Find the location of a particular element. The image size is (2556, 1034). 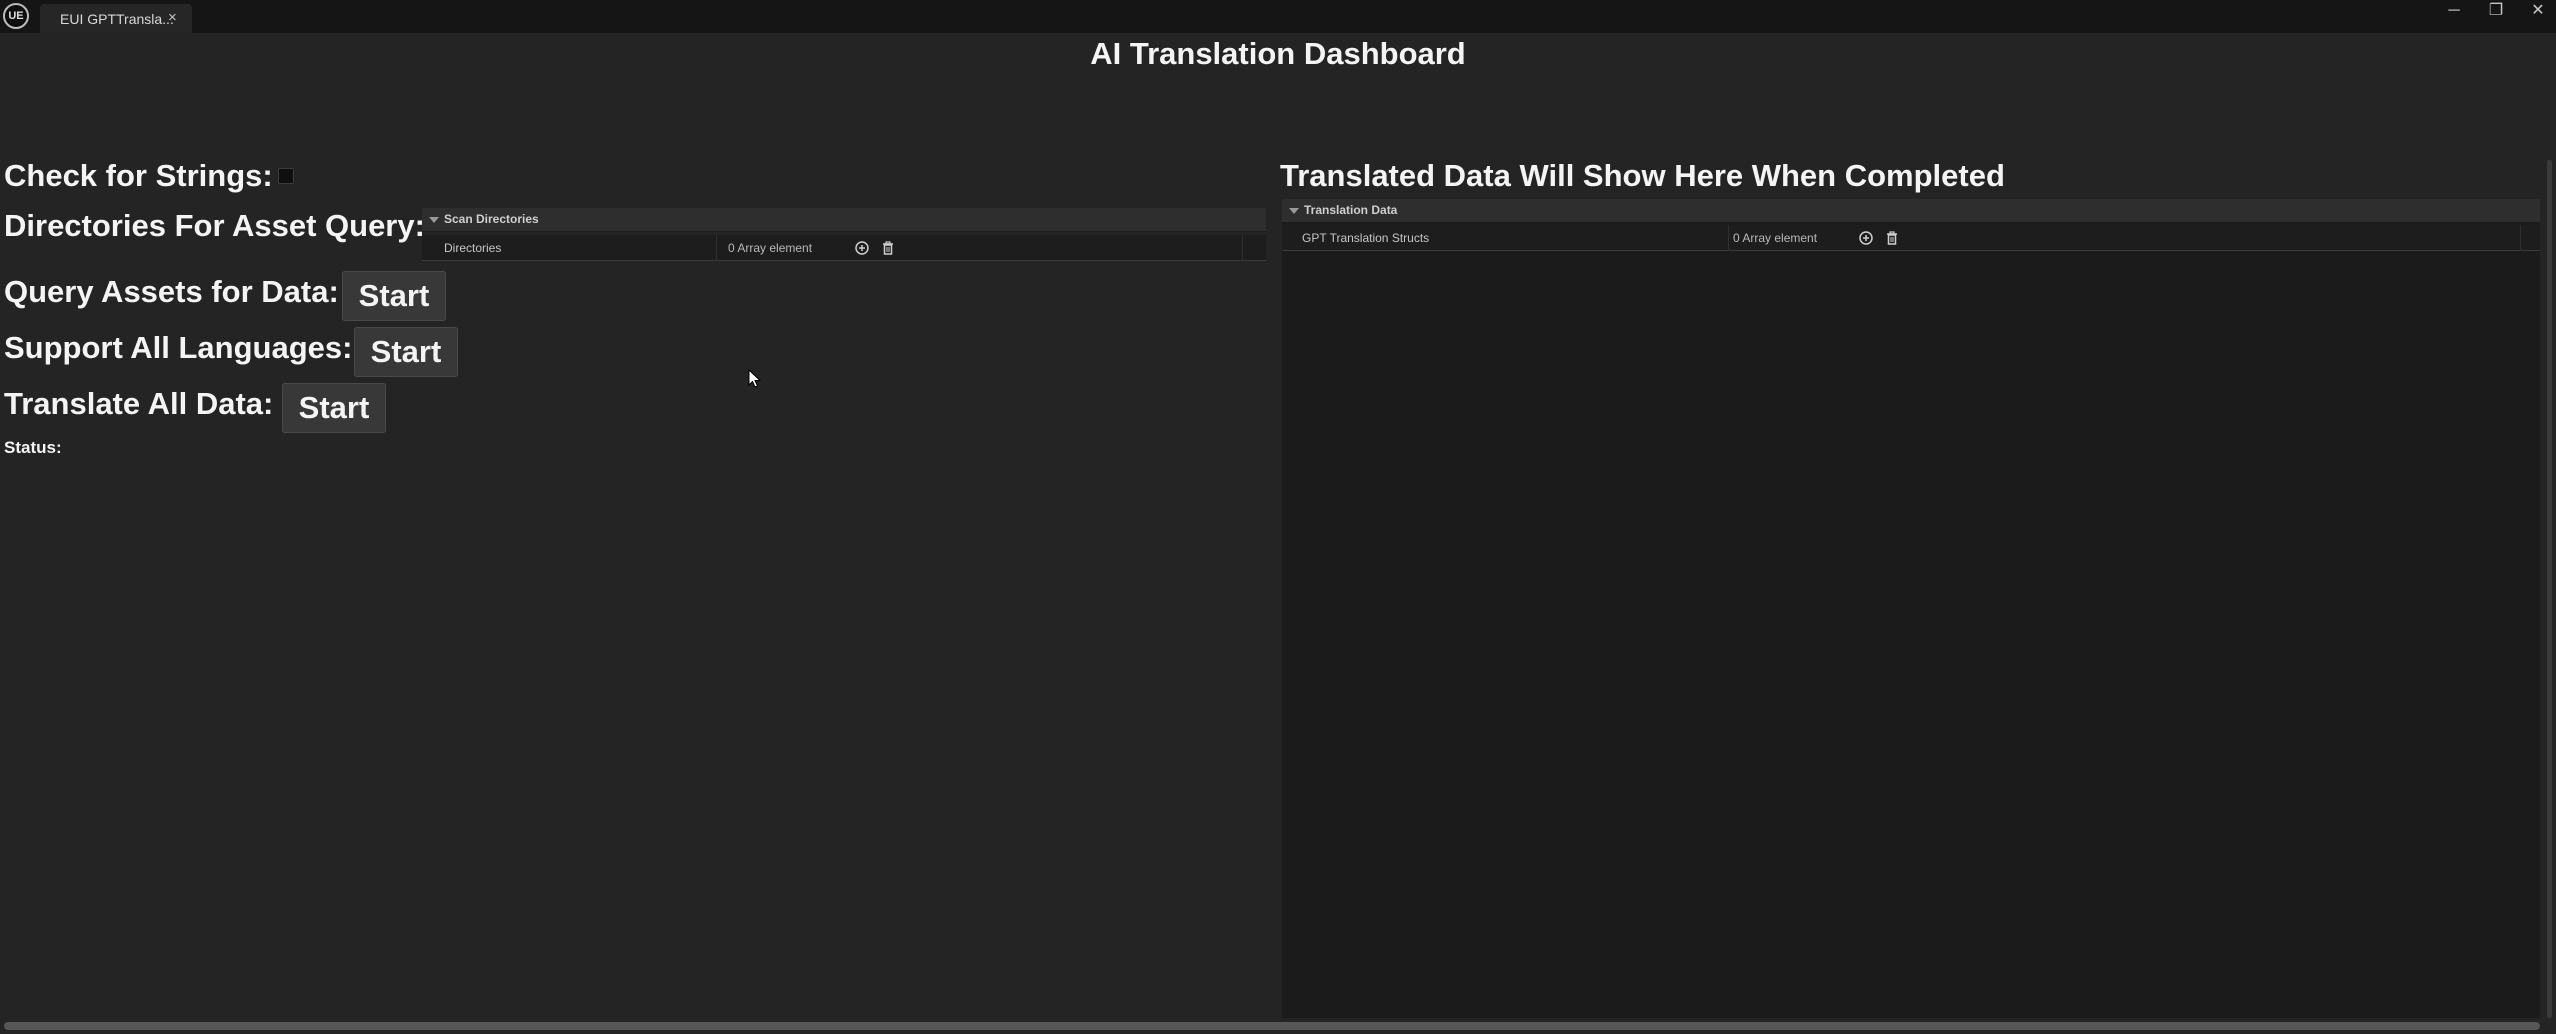

mouse-cursor-icon is located at coordinates (755, 378).